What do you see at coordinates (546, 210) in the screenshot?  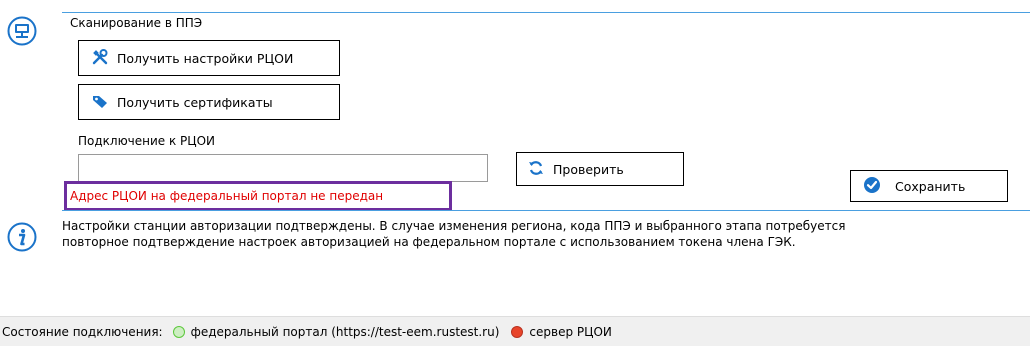 I see `section-separator-bottom` at bounding box center [546, 210].